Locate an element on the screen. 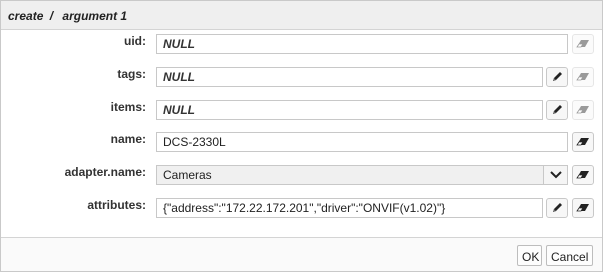 The image size is (603, 272). items-label: items: is located at coordinates (128, 107).